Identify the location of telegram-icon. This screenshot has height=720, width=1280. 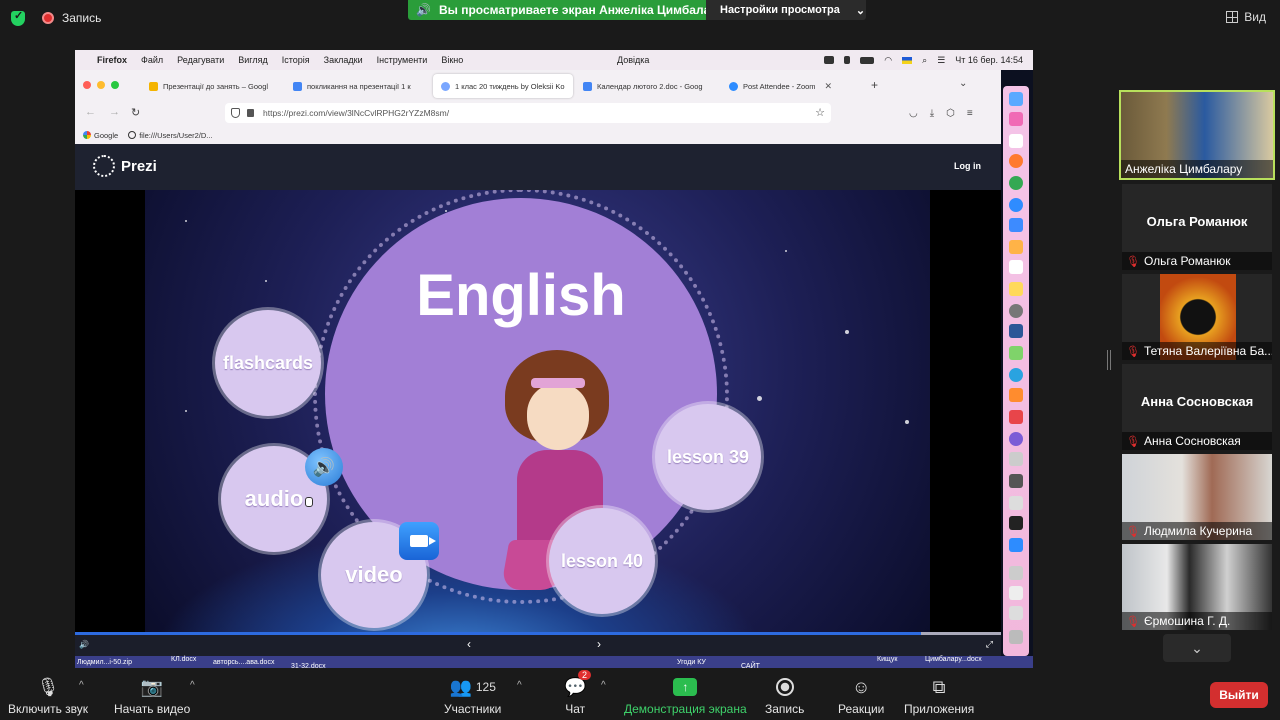
(1016, 375).